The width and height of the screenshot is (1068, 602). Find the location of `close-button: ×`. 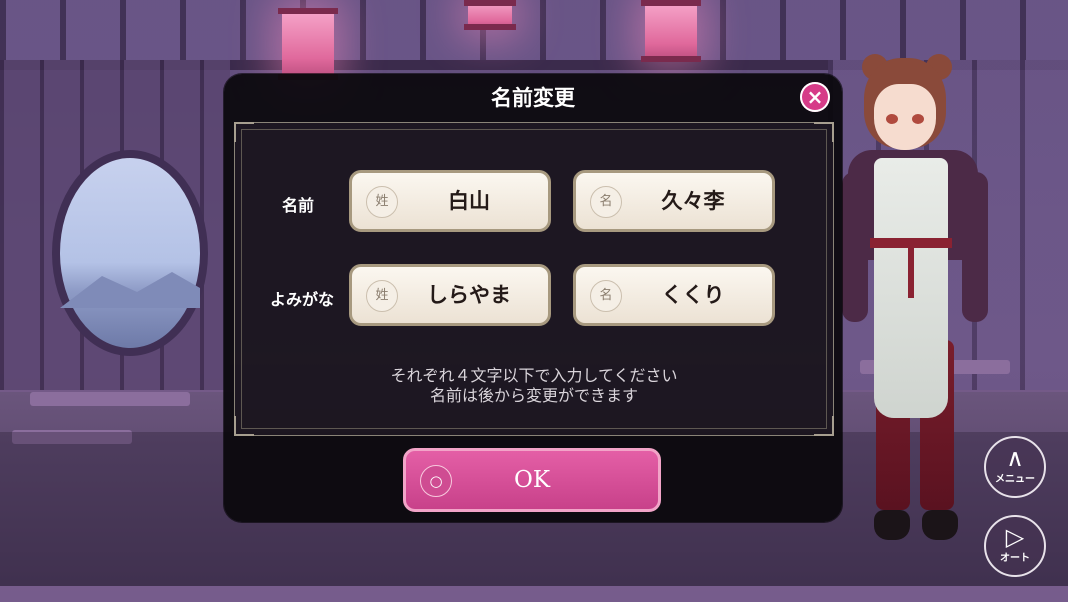

close-button: × is located at coordinates (815, 97).